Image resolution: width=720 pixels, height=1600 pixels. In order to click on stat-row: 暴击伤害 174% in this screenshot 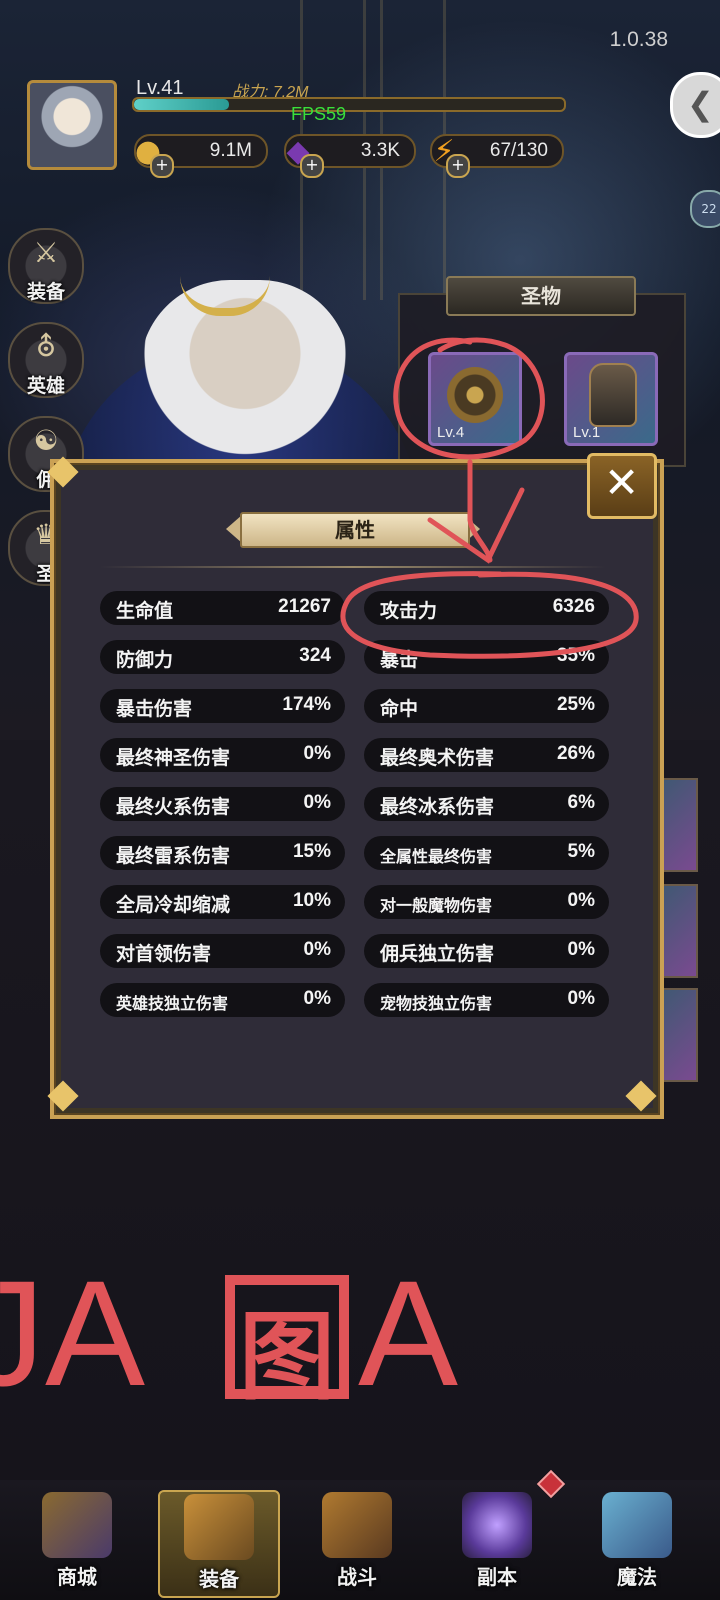, I will do `click(222, 706)`.